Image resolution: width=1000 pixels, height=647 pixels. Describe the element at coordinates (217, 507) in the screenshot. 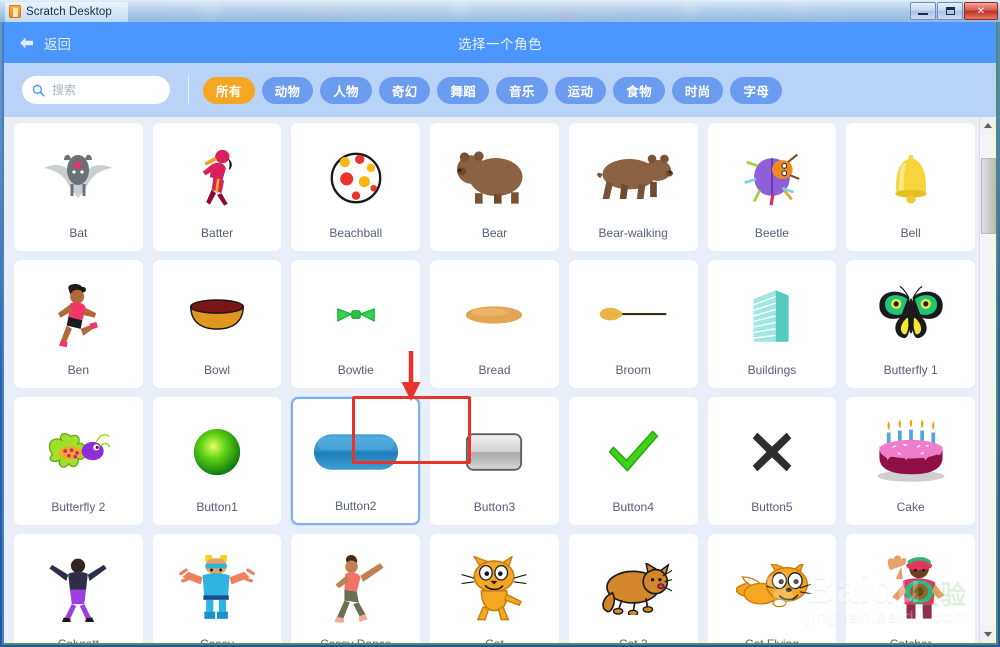

I see `sprite-card-label: Button1` at that location.